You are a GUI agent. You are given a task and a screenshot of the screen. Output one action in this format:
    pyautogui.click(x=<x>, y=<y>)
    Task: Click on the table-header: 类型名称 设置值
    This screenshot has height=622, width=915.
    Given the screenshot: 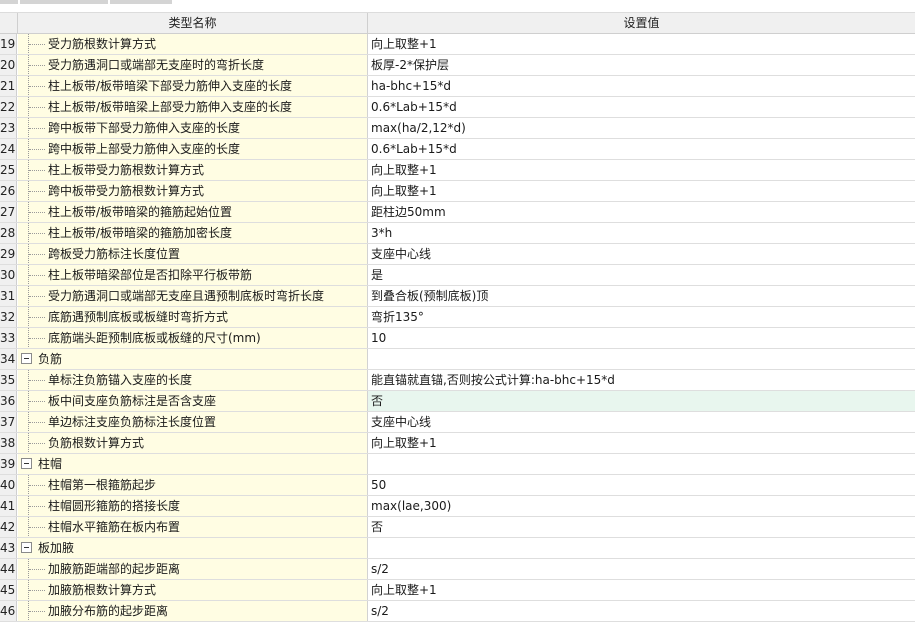 What is the action you would take?
    pyautogui.click(x=457, y=23)
    